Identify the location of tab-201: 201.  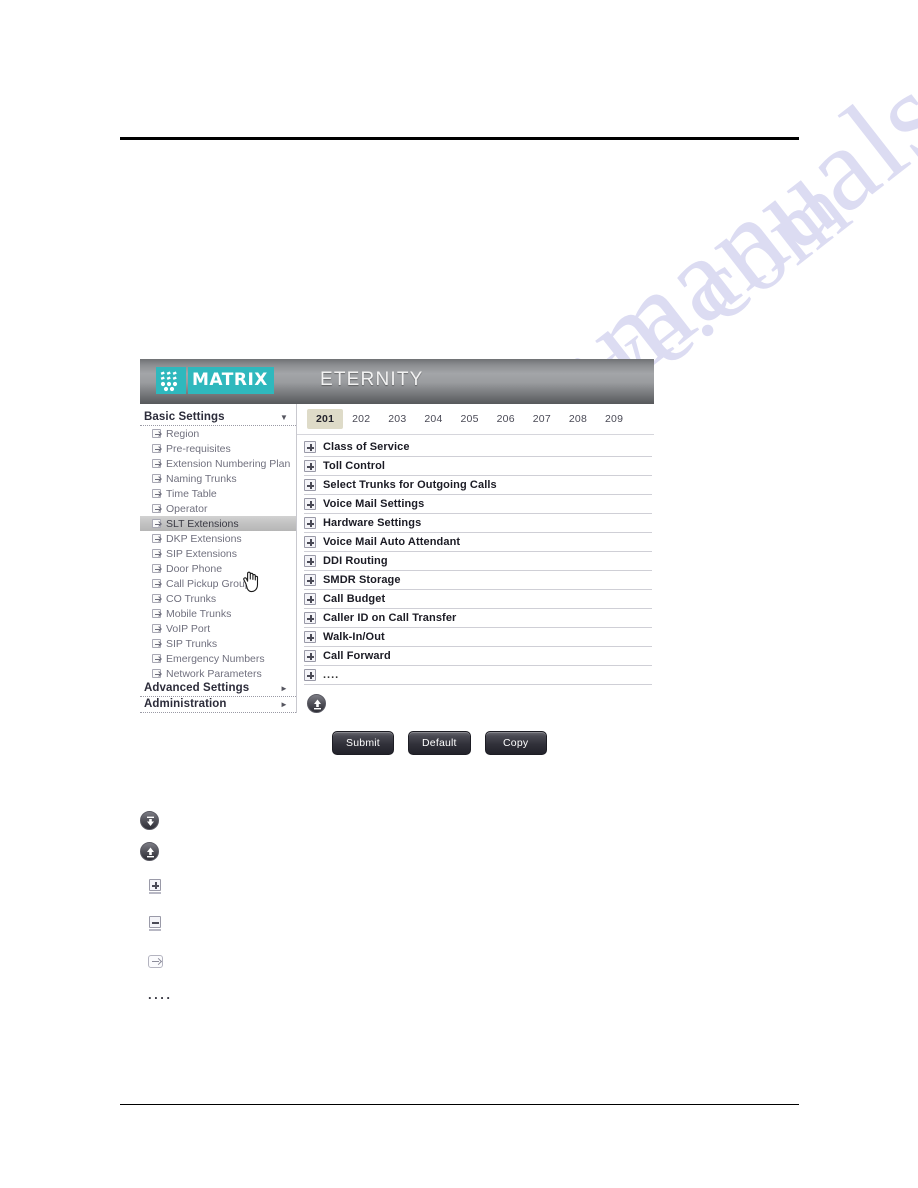
(325, 419).